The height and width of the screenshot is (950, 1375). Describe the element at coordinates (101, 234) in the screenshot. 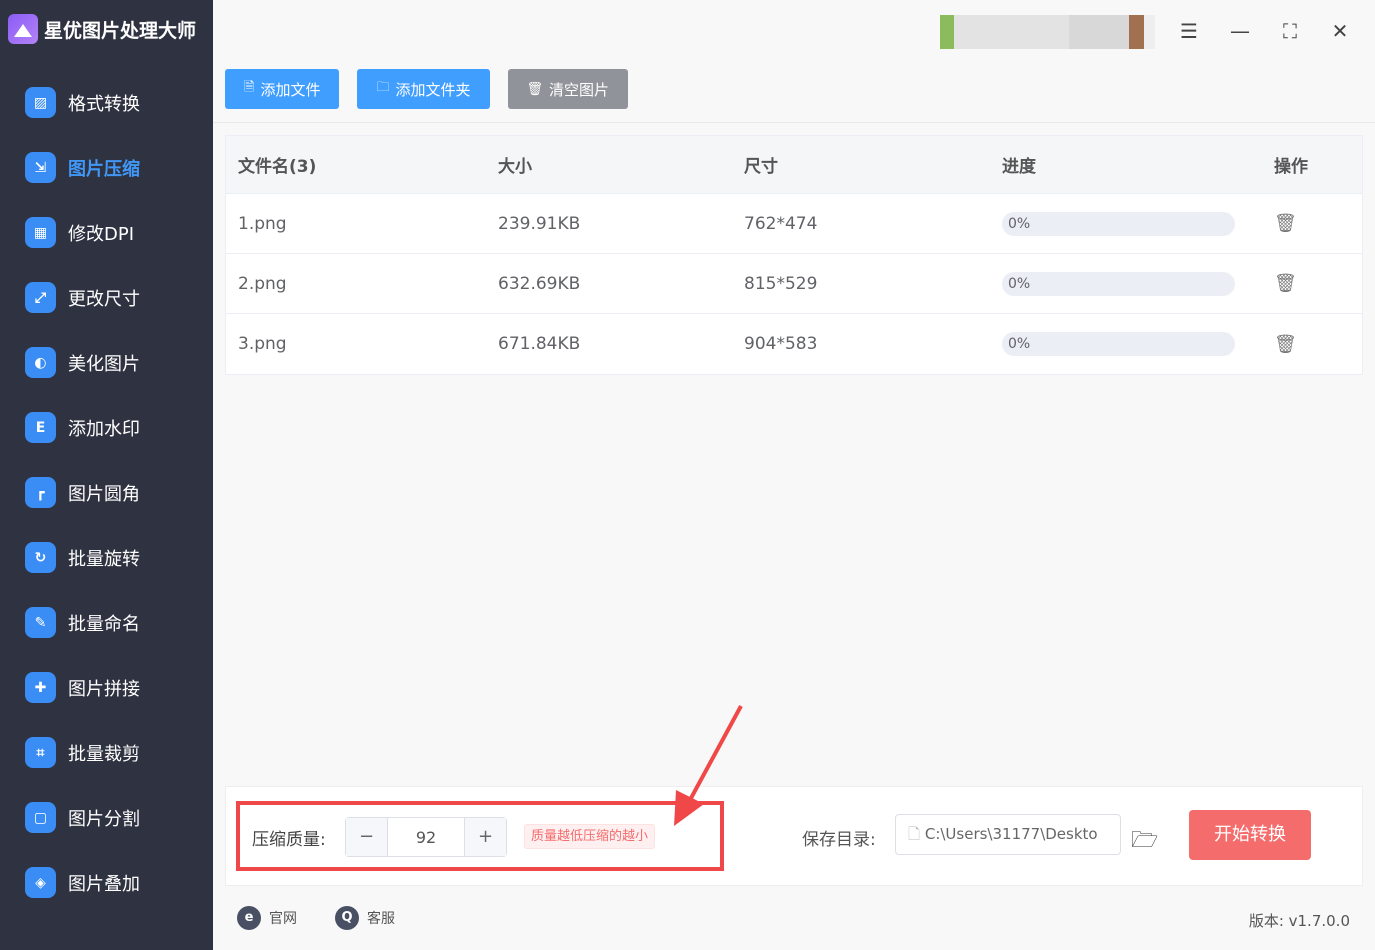

I see `sidebar-item-label: 修改DPI` at that location.